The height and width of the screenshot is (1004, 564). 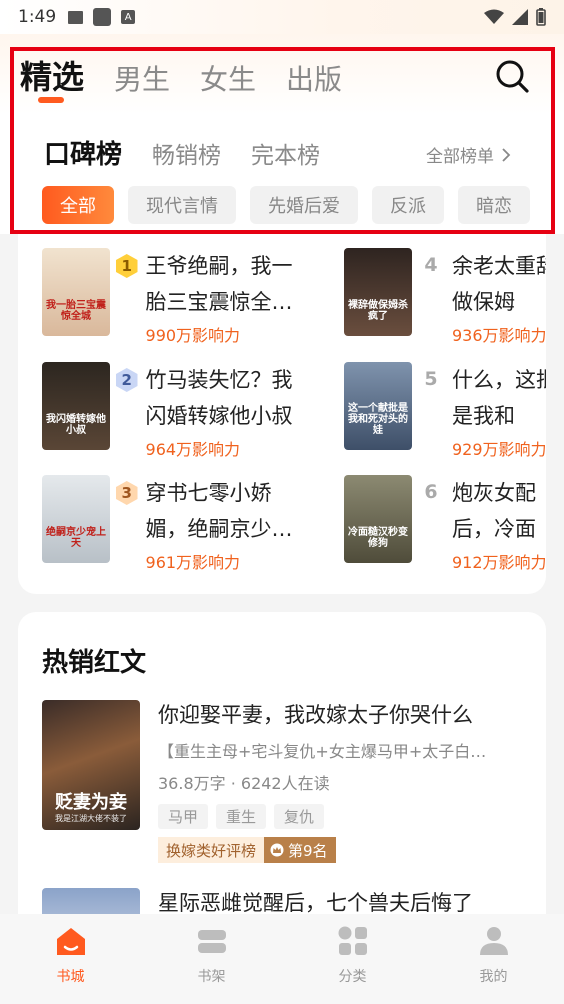 I want to click on book-stats: 36.8万字 · 6242人在读, so click(x=244, y=783).